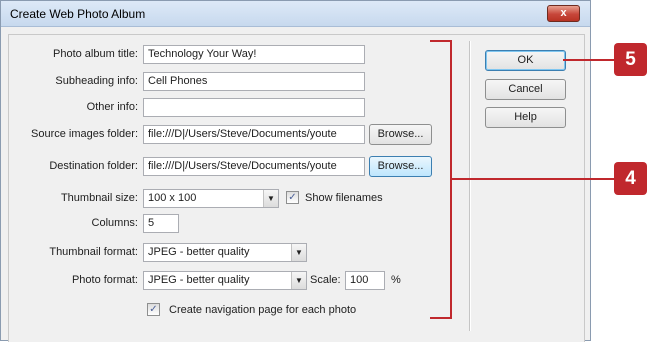  I want to click on close-button: x, so click(563, 13).